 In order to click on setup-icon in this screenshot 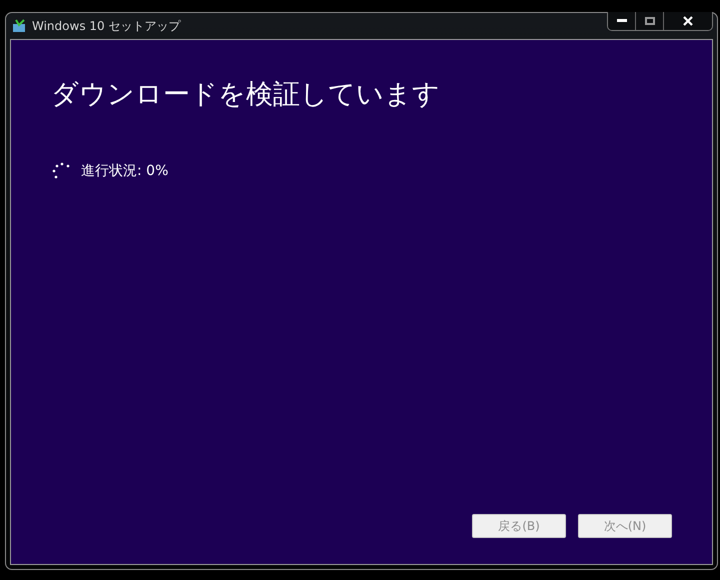, I will do `click(19, 26)`.